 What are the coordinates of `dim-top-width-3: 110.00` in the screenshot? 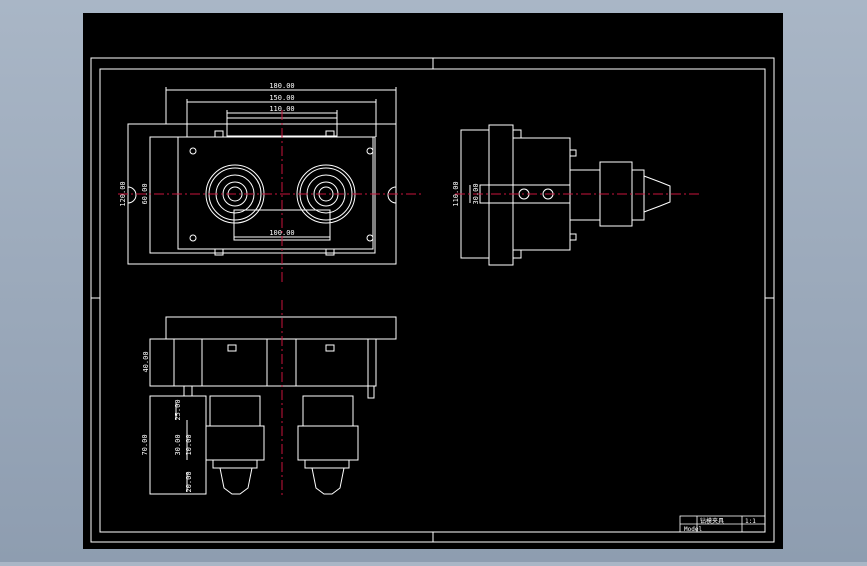 It's located at (281, 109).